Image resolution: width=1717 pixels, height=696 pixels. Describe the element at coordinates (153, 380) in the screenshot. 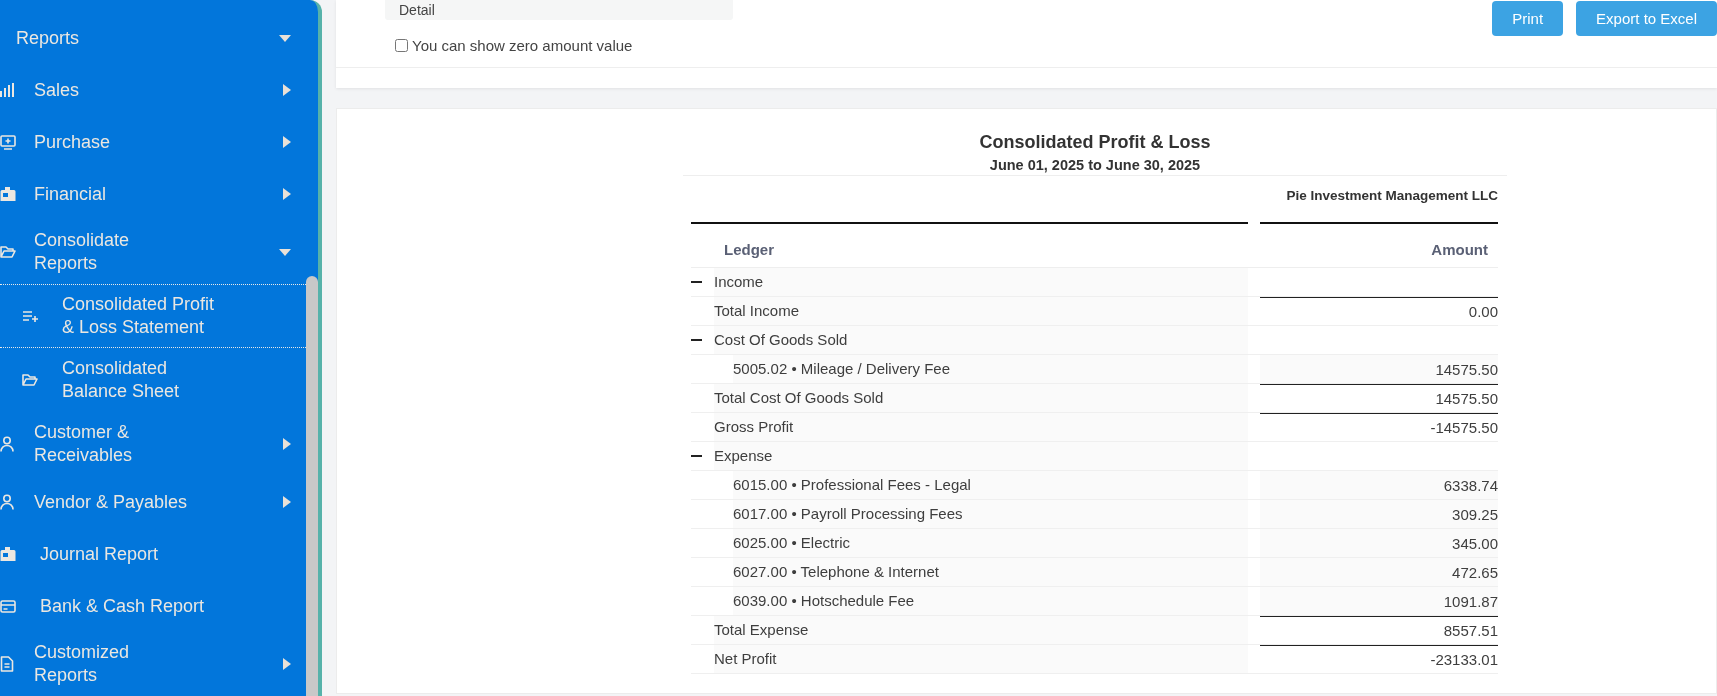

I see `sidebar-subitem: Consolidated Balance Sheet` at that location.